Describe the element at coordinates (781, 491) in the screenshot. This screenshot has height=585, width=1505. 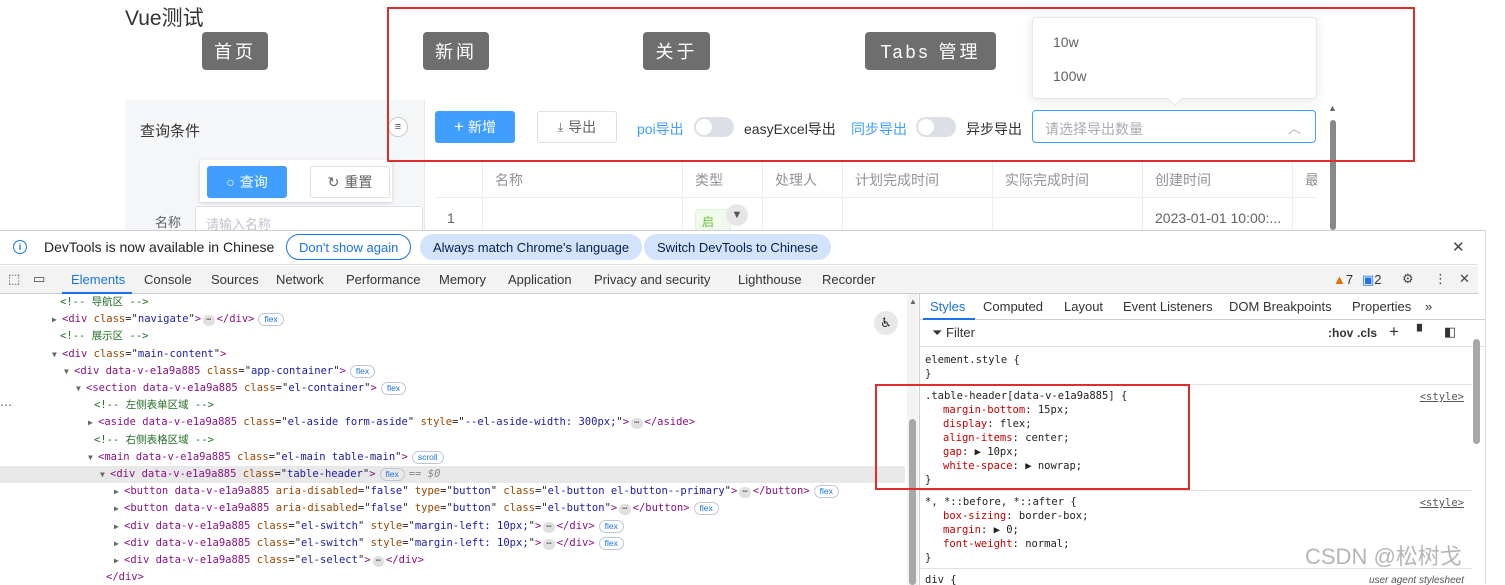
I see `end-tag: </button>` at that location.